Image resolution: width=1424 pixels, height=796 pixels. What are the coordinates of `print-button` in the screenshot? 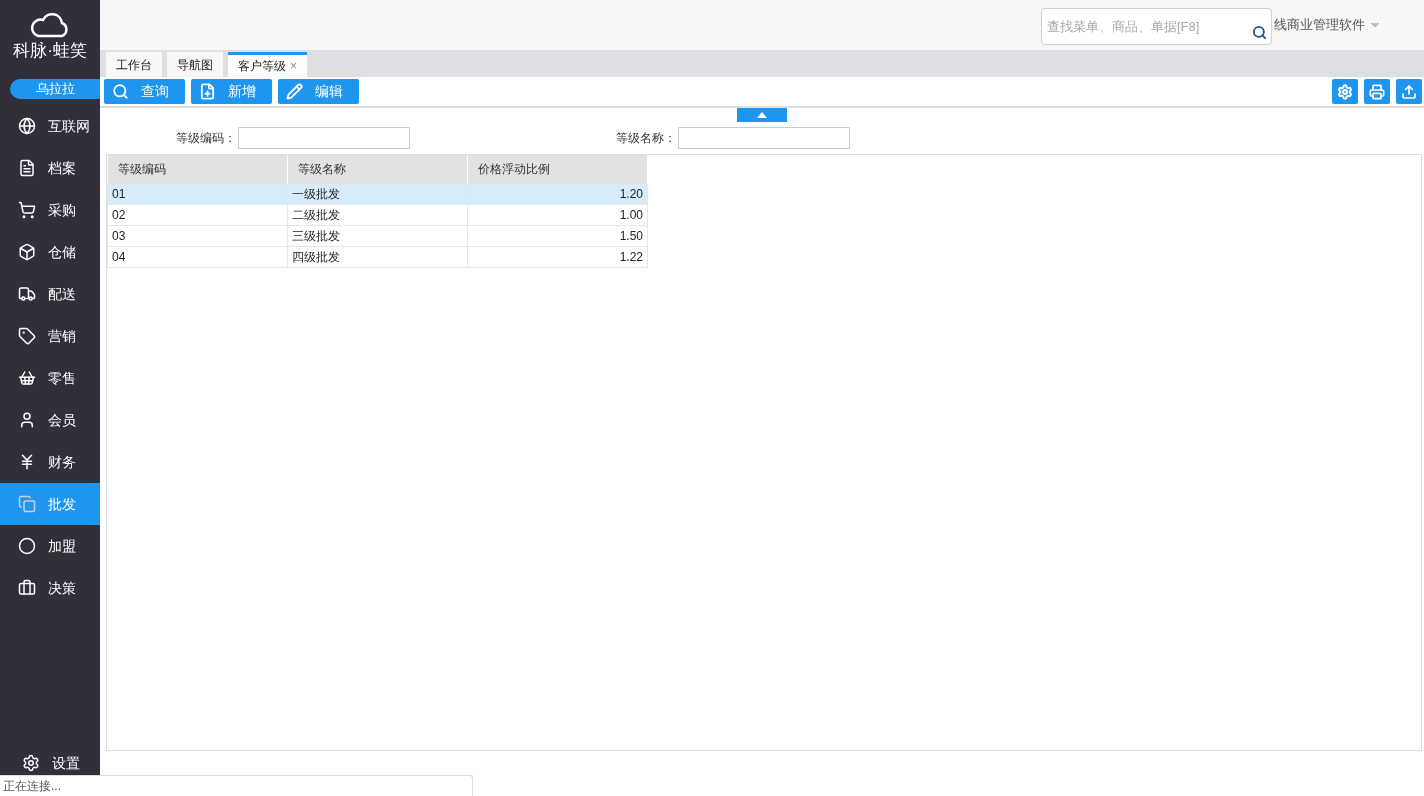 It's located at (1377, 91).